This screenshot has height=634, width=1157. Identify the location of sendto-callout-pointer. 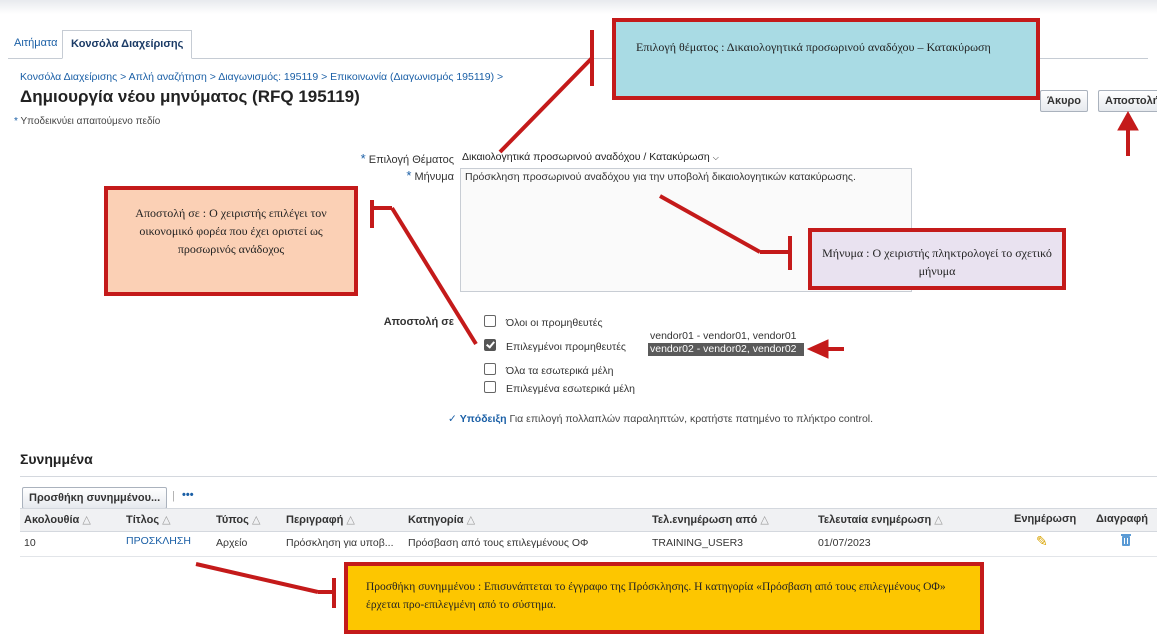
(434, 276).